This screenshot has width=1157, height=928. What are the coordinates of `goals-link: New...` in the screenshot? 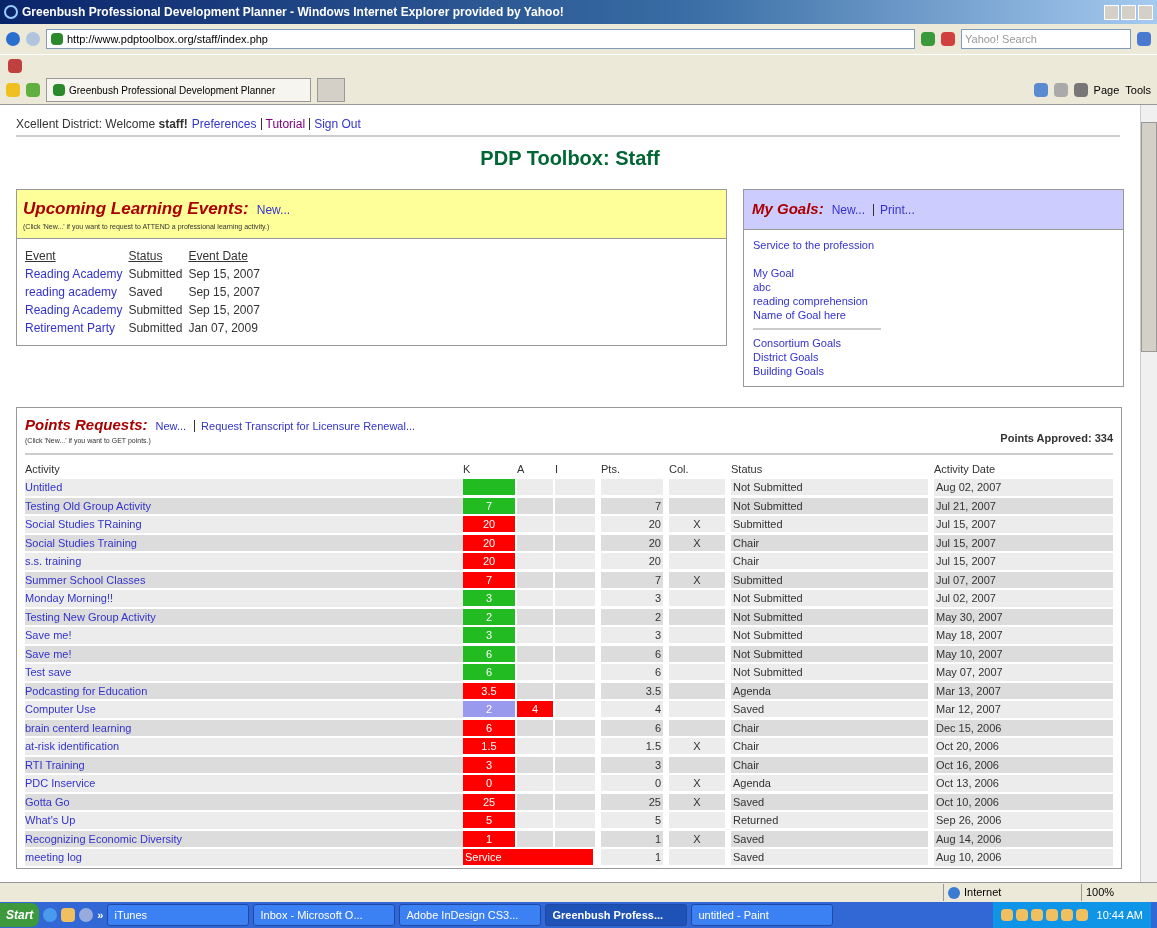 It's located at (848, 210).